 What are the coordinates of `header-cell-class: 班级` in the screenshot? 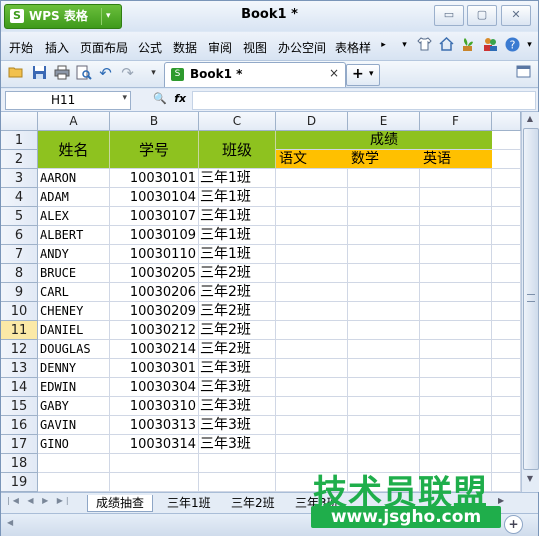 It's located at (237, 150).